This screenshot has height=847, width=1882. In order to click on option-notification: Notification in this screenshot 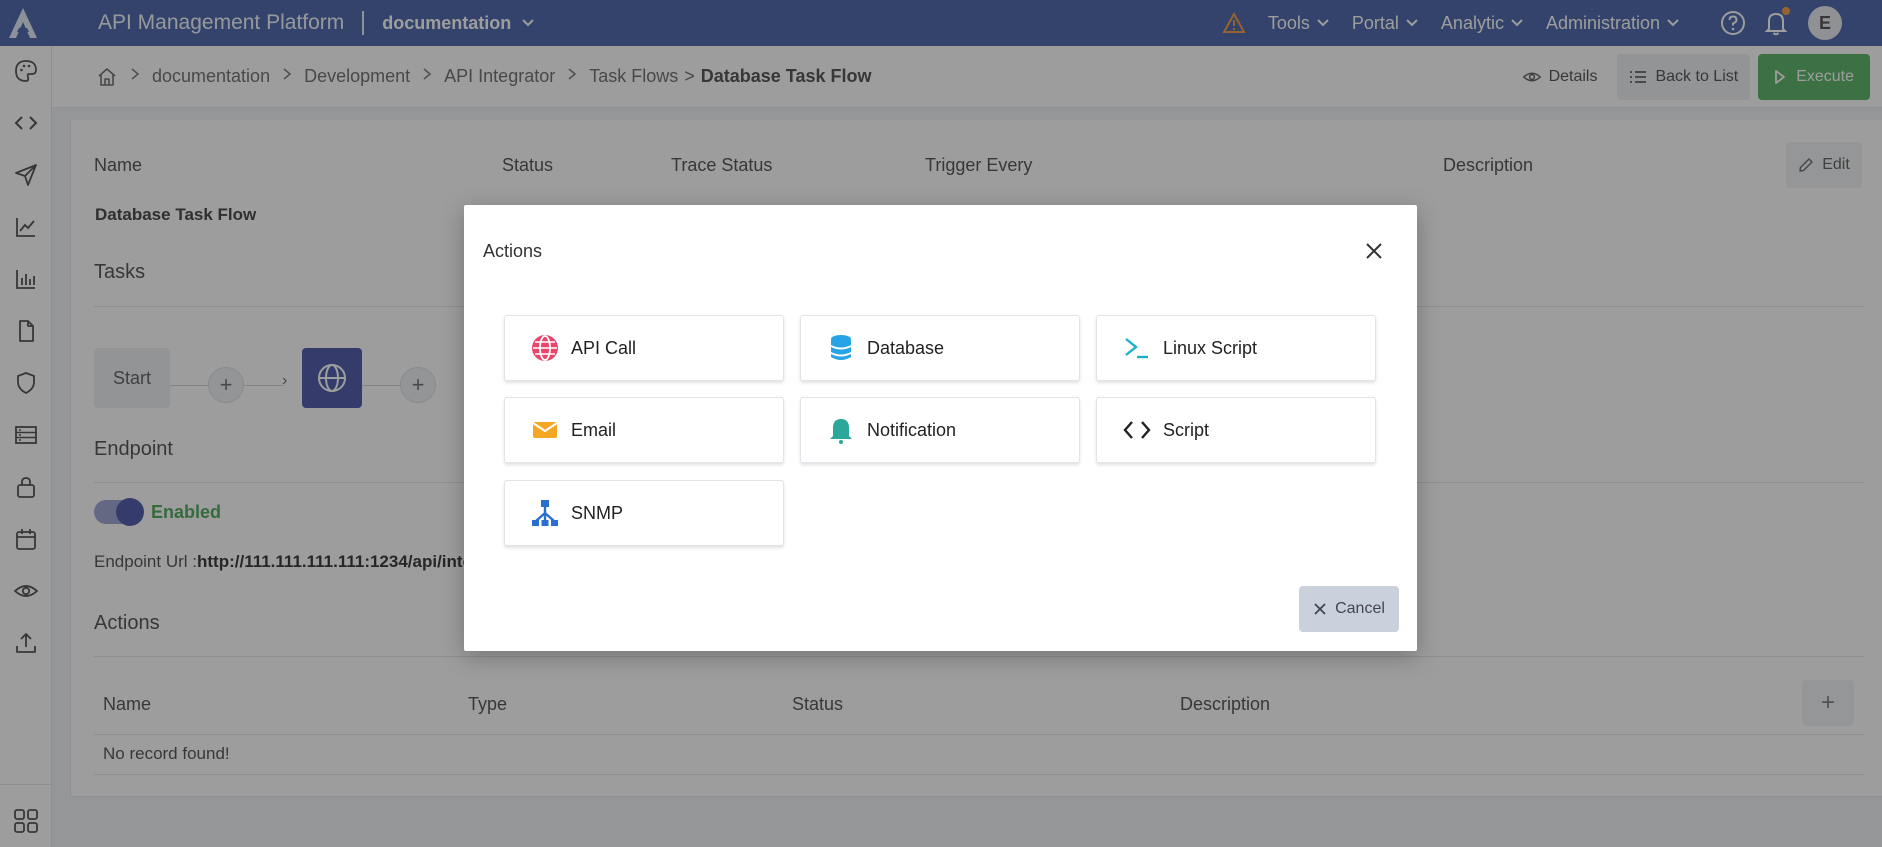, I will do `click(940, 430)`.